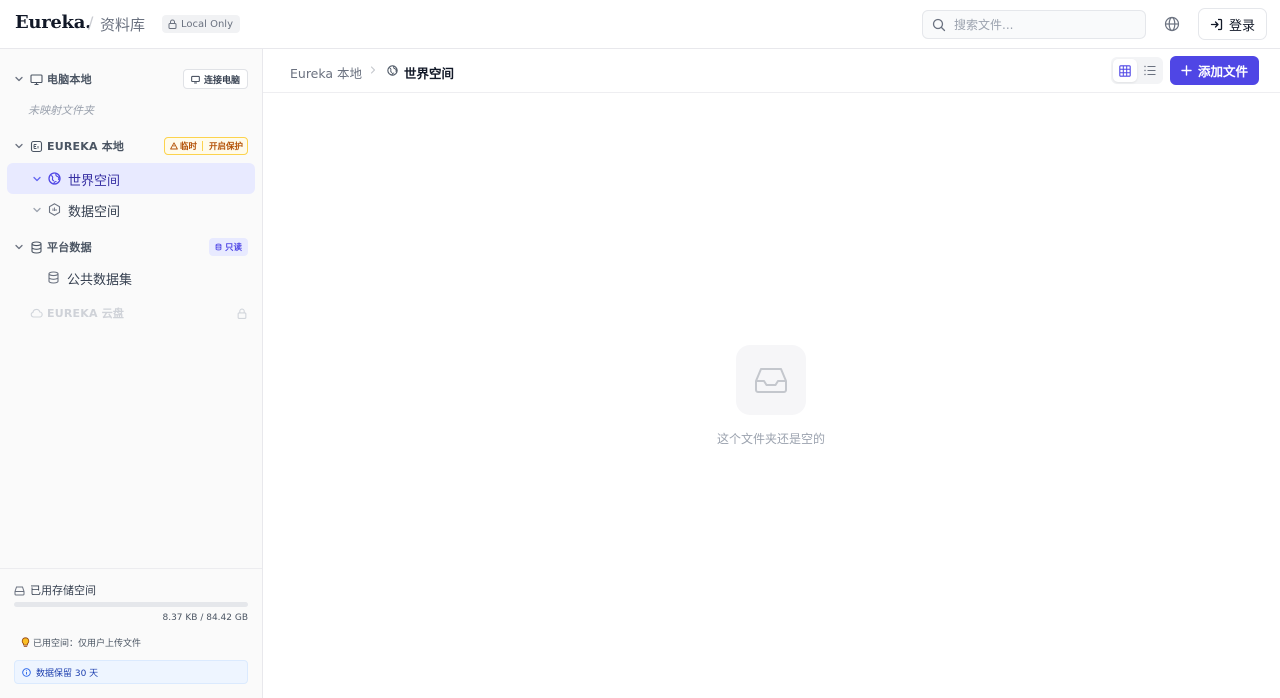  Describe the element at coordinates (205, 618) in the screenshot. I see `storage-amount: 8.37 KB / 84.42 GB` at that location.